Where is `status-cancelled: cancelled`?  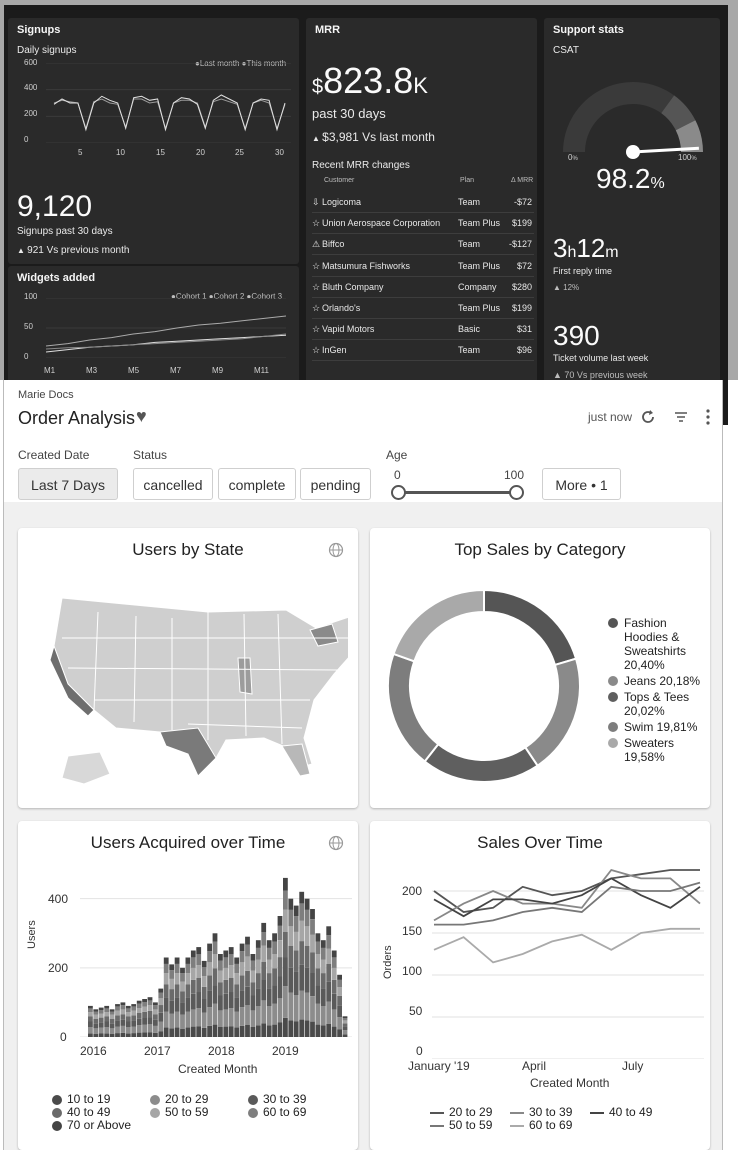 status-cancelled: cancelled is located at coordinates (173, 484).